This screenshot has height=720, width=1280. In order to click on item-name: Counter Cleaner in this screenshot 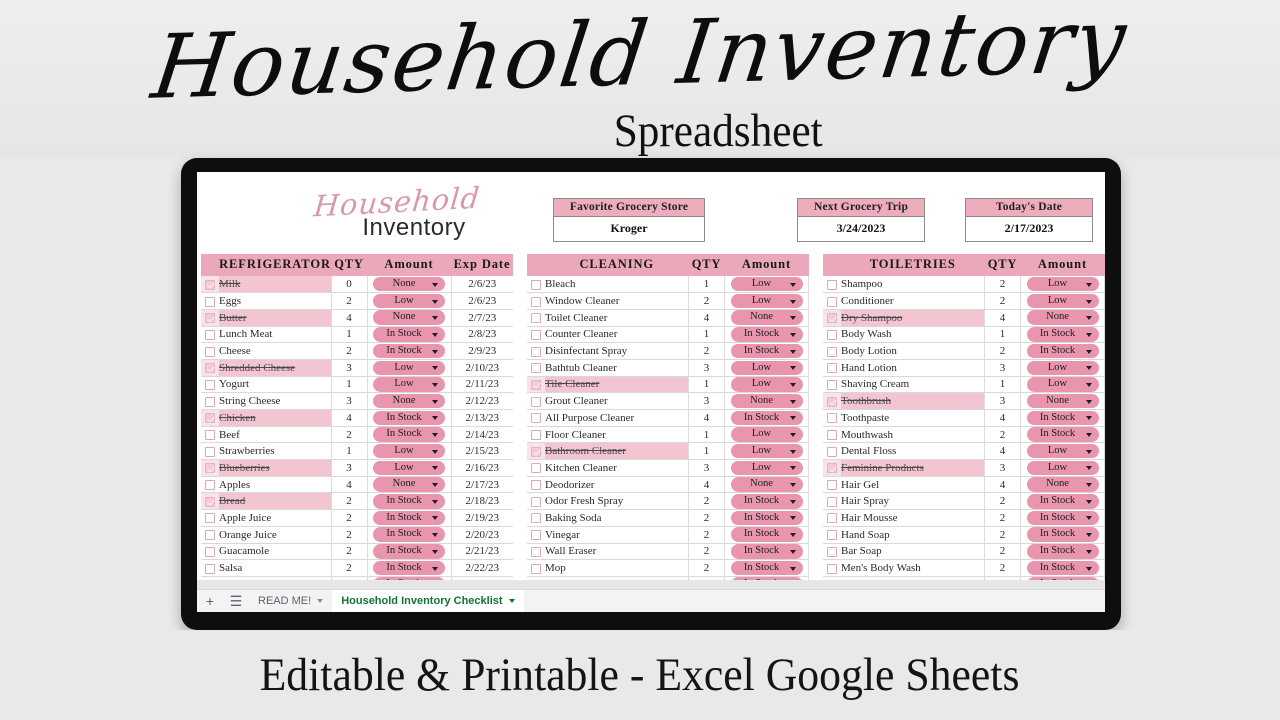, I will do `click(617, 335)`.